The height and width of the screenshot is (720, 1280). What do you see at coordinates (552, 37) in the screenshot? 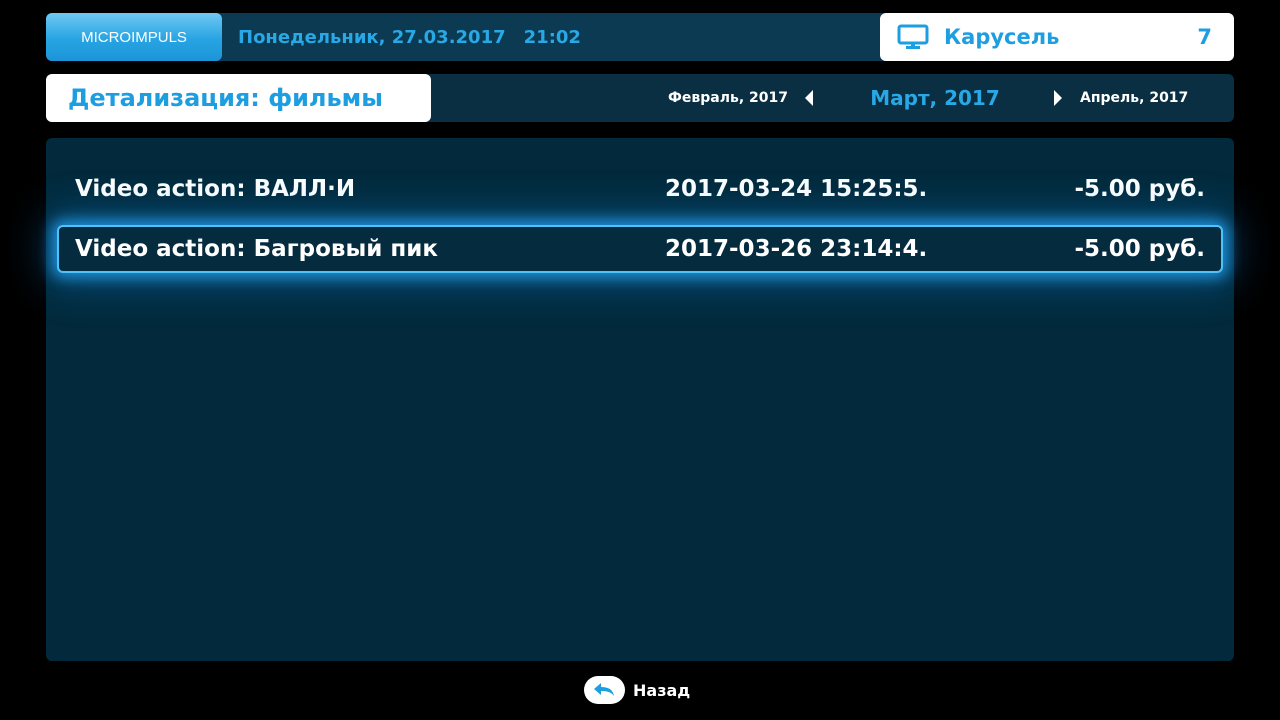
I see `current-time: 21:02` at bounding box center [552, 37].